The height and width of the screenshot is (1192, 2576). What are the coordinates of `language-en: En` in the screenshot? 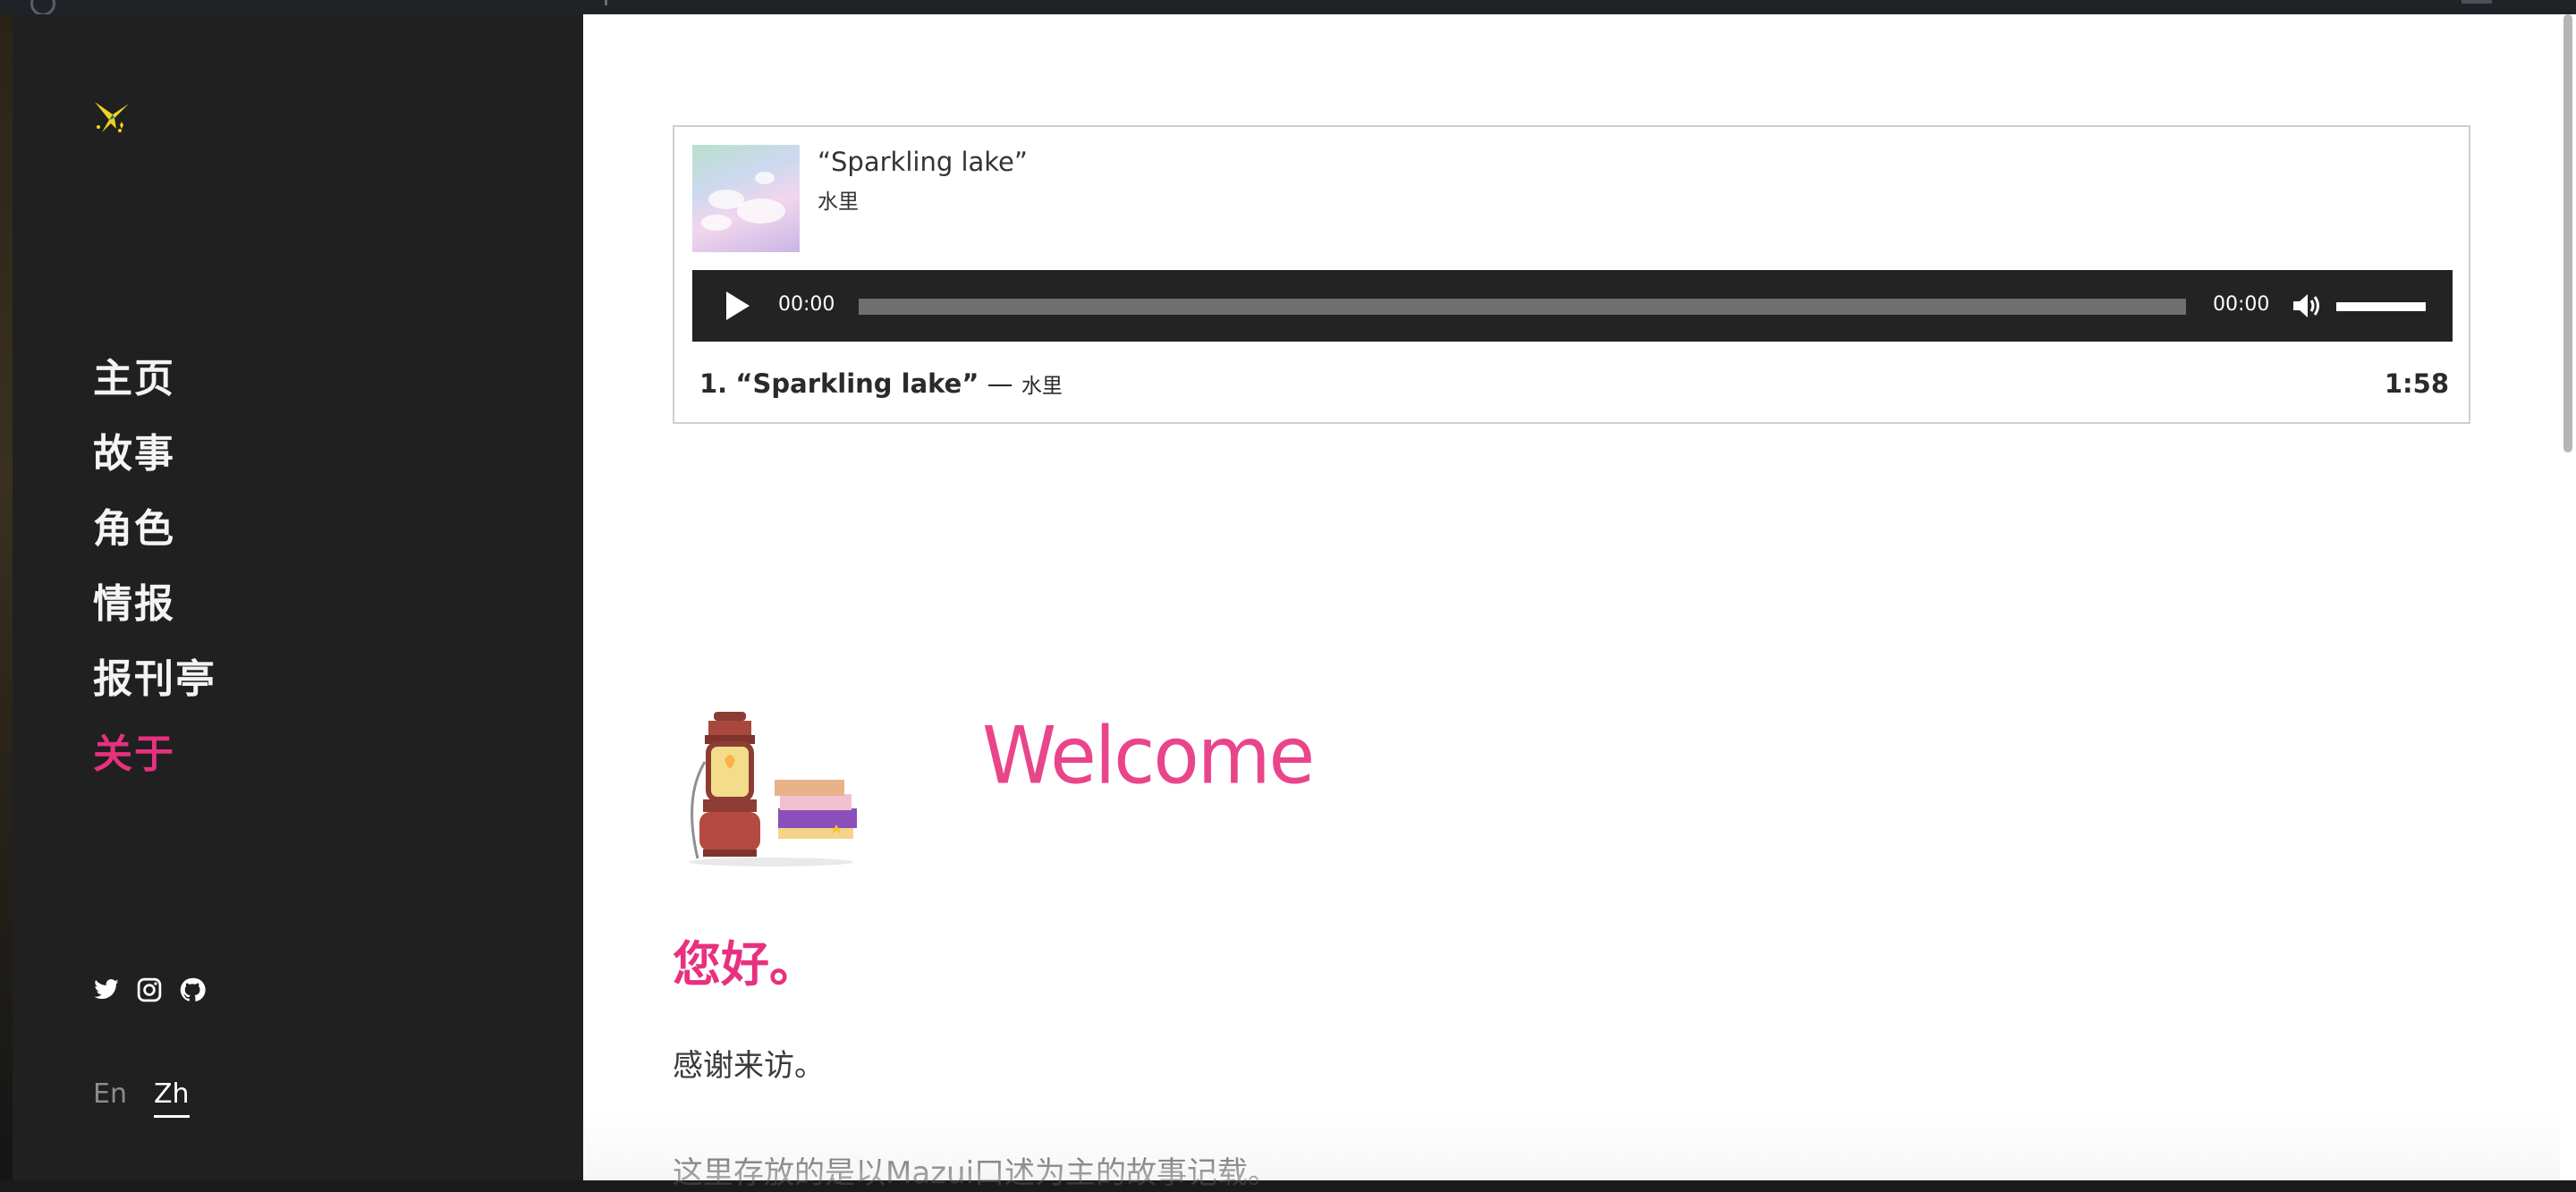 It's located at (110, 1098).